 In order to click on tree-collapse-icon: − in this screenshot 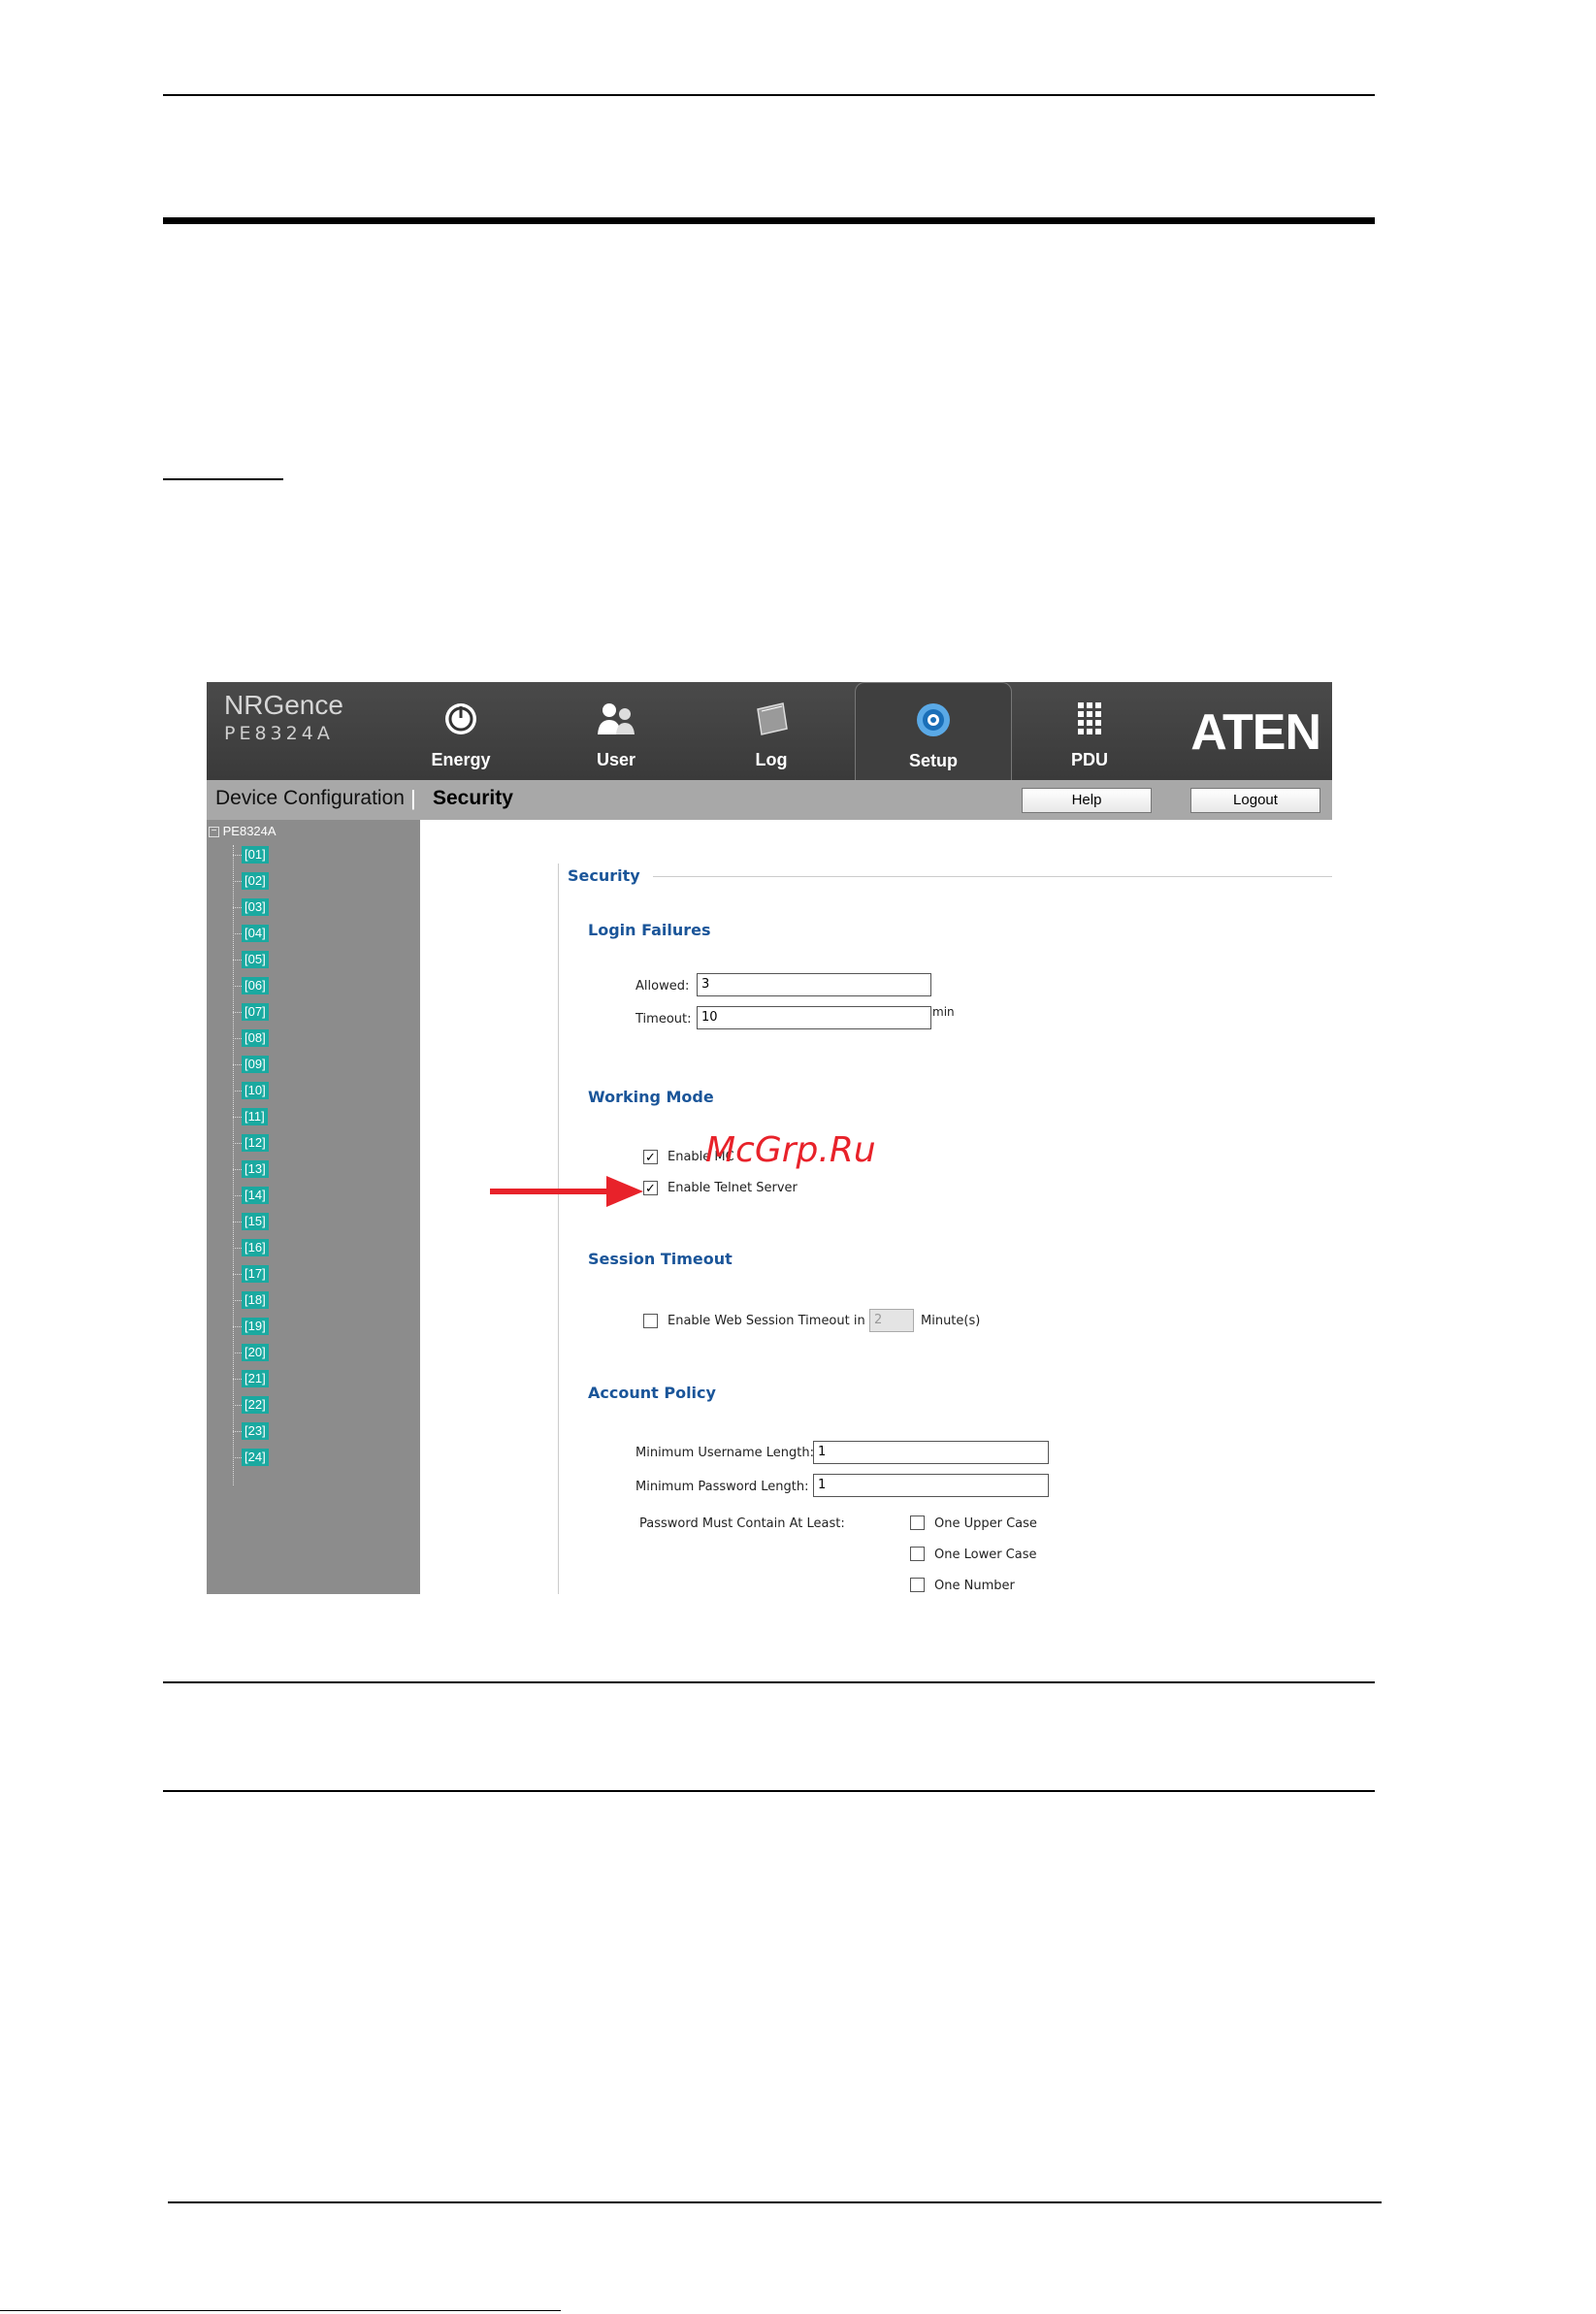, I will do `click(214, 833)`.